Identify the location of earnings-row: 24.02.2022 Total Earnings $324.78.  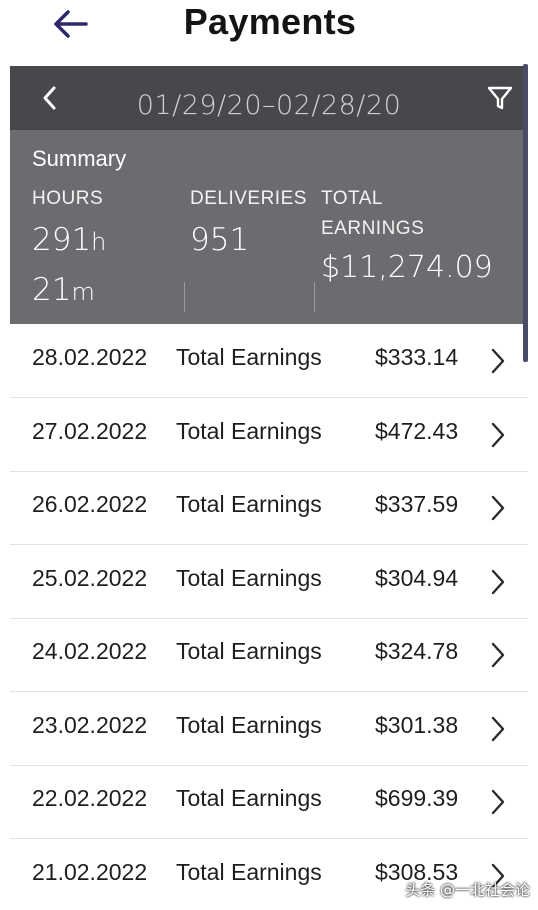
(269, 655).